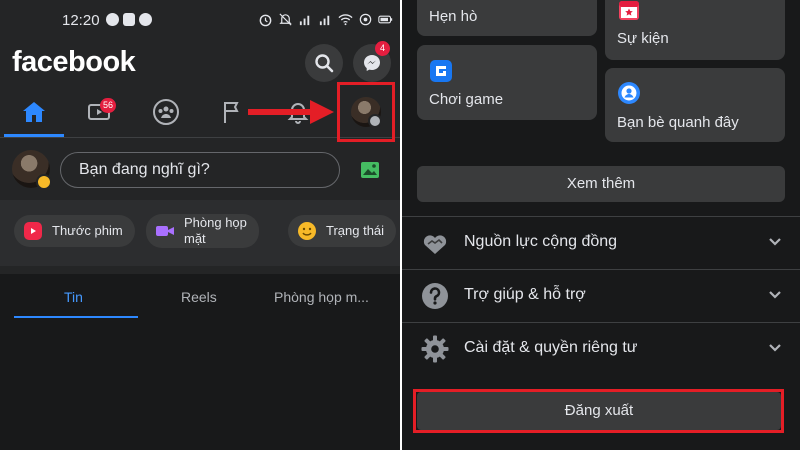 This screenshot has height=450, width=800. I want to click on shortcut-label: Chơi game, so click(466, 99).